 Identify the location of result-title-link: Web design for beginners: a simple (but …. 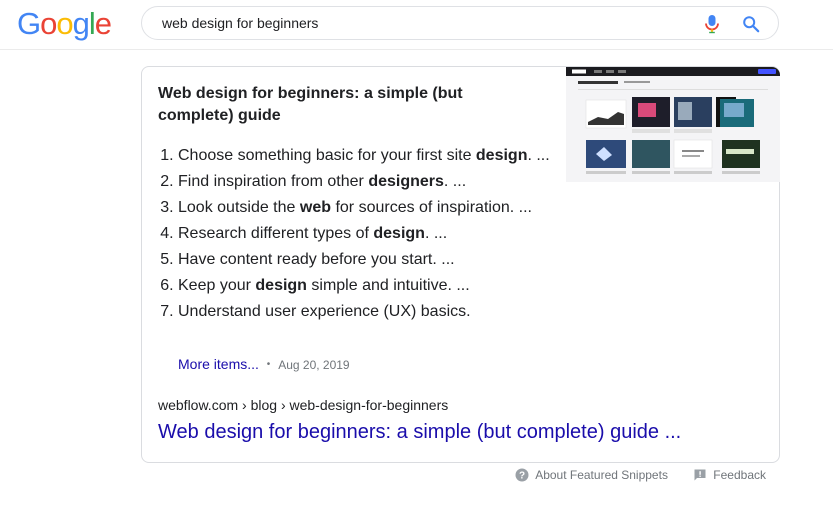
(419, 432).